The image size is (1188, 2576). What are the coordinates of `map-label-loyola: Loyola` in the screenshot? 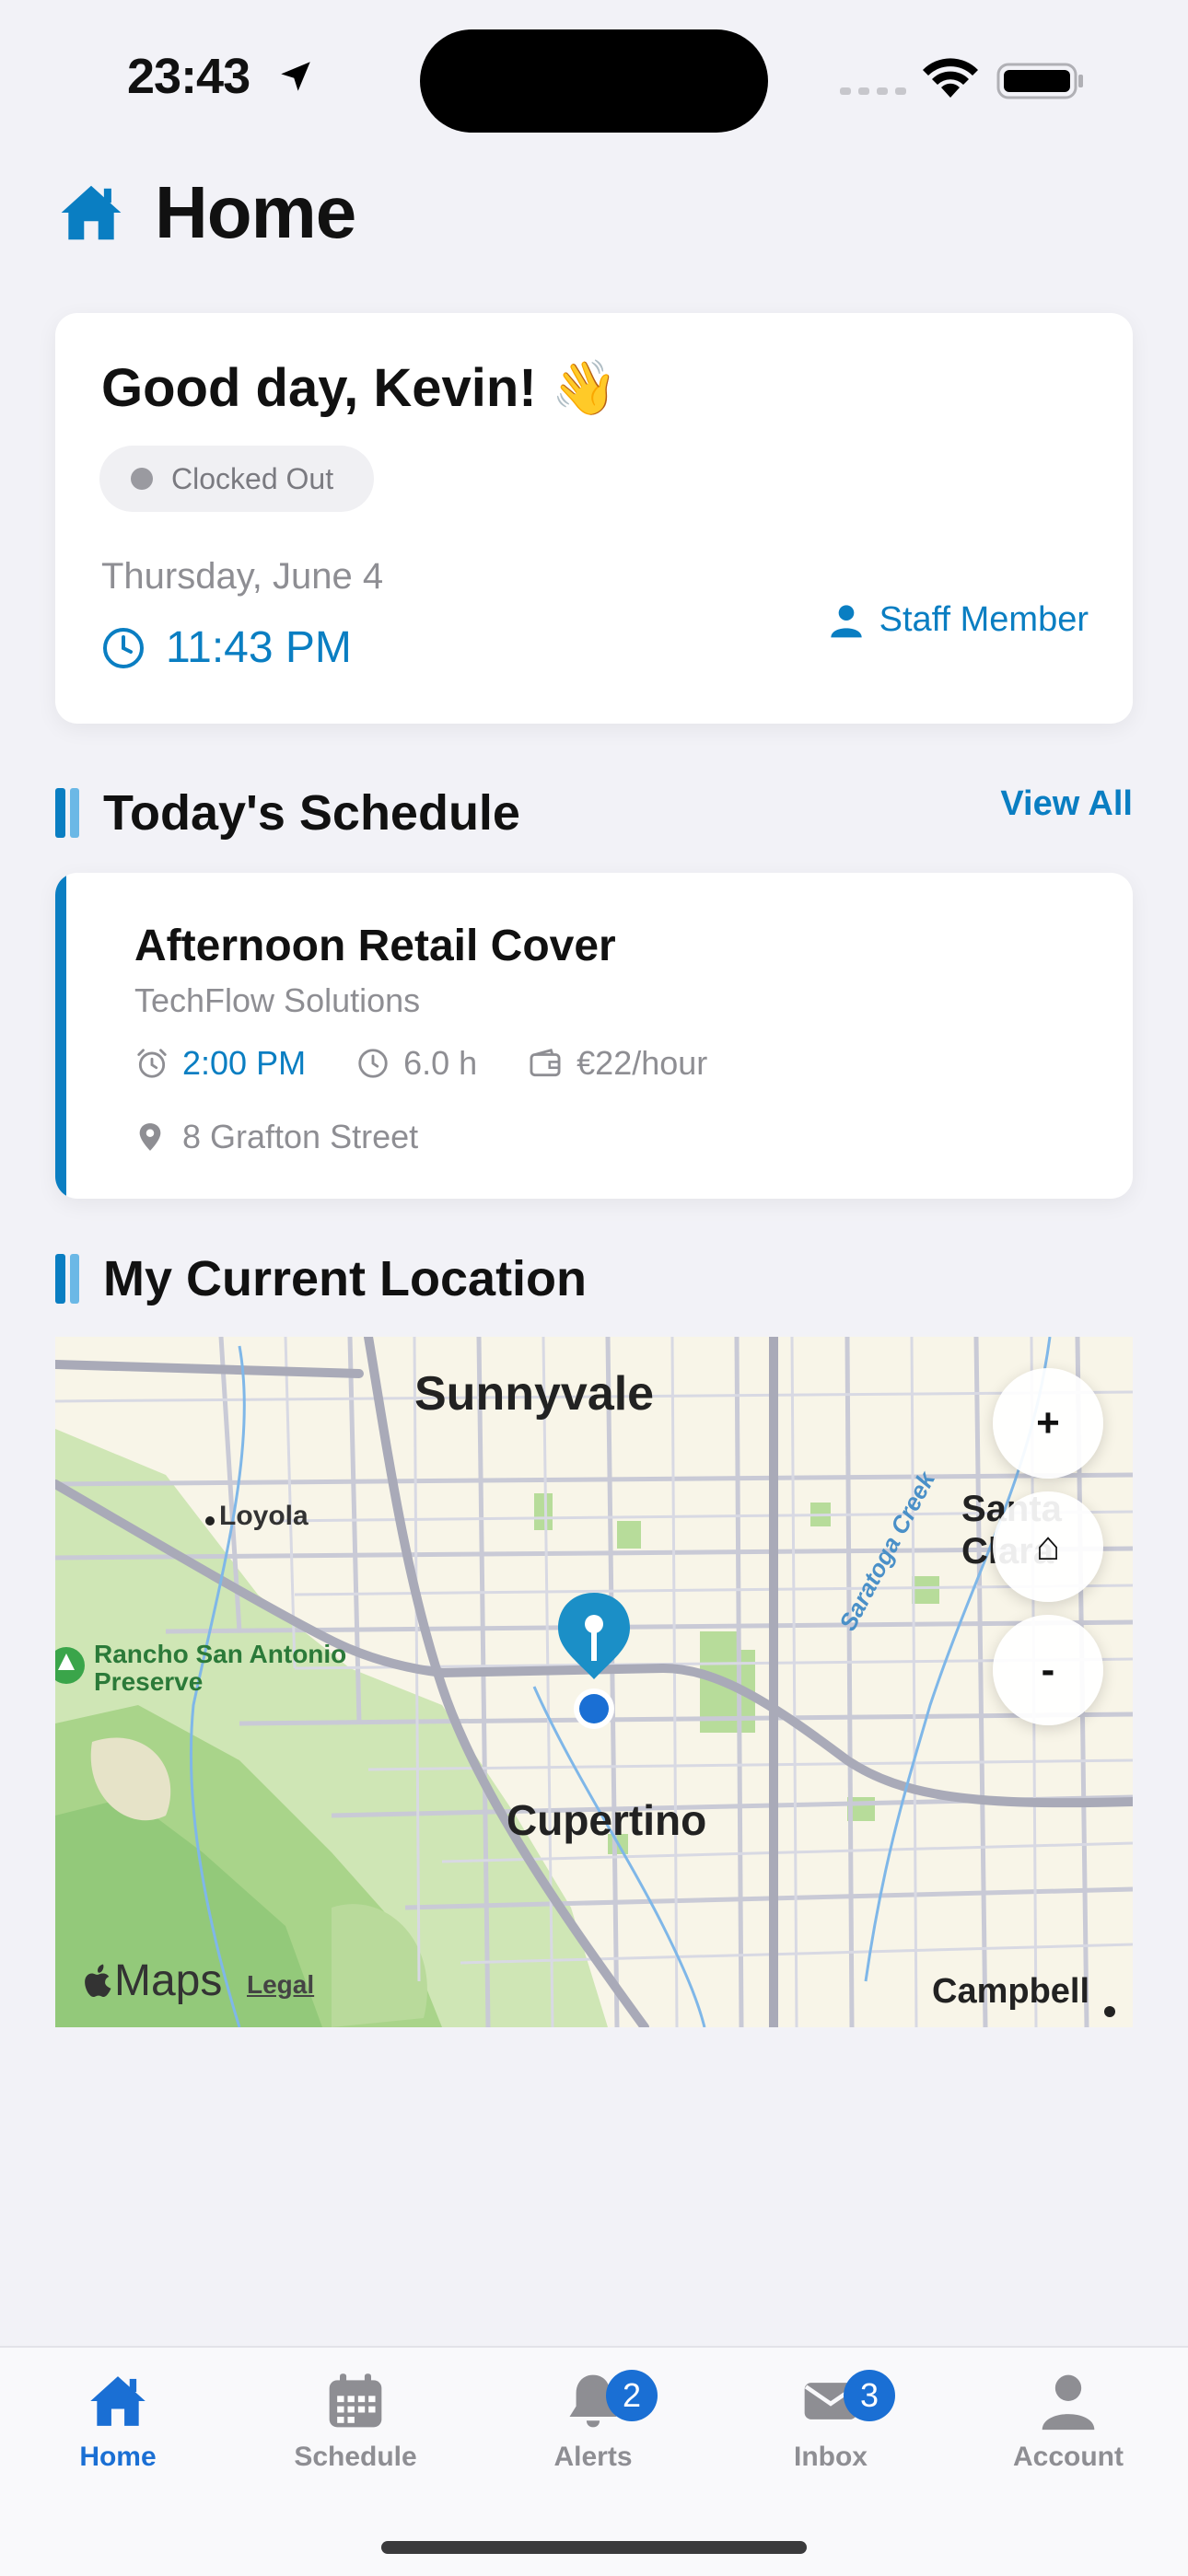 It's located at (264, 1516).